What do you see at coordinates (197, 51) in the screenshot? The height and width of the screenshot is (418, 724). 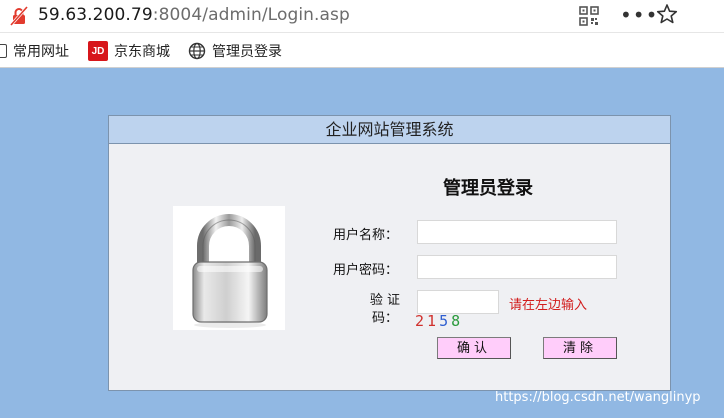 I see `globe-icon` at bounding box center [197, 51].